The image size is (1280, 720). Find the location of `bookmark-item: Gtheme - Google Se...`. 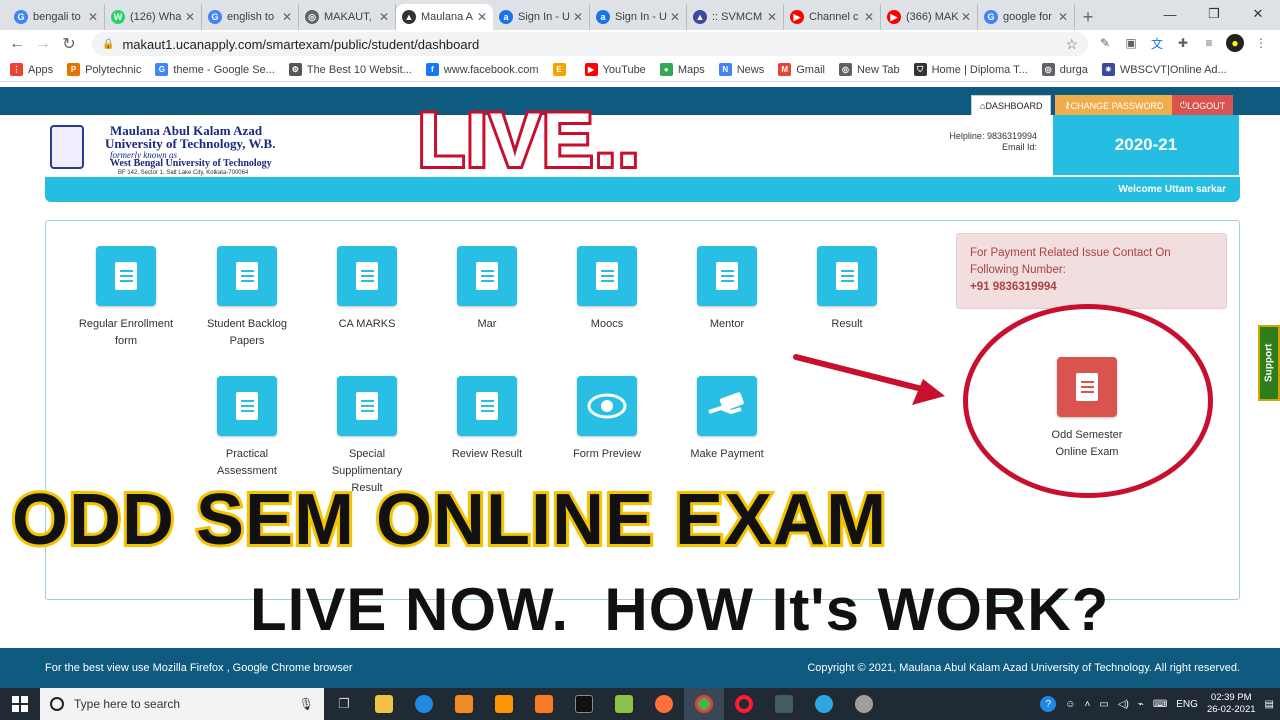

bookmark-item: Gtheme - Google Se... is located at coordinates (215, 69).